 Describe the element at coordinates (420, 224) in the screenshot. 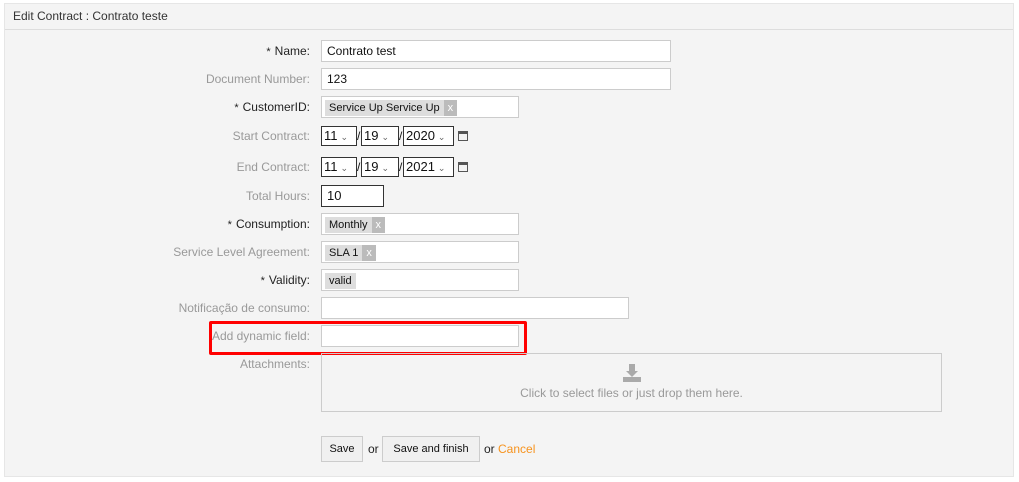

I see `consumption-input: Monthly x` at that location.